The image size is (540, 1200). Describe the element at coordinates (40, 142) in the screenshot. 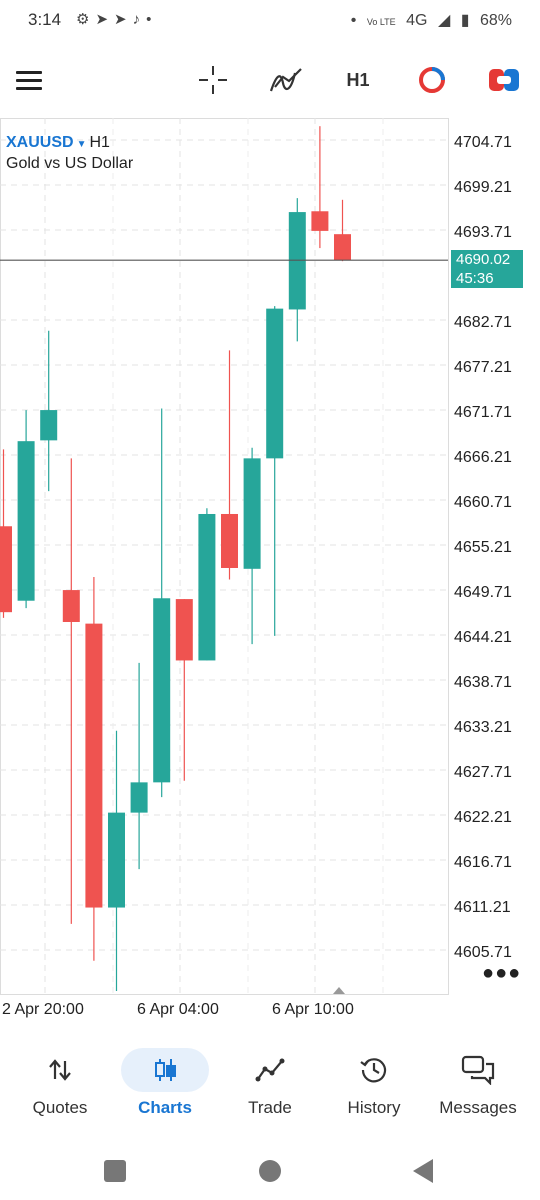

I see `symbol-name: XAUUSD` at that location.